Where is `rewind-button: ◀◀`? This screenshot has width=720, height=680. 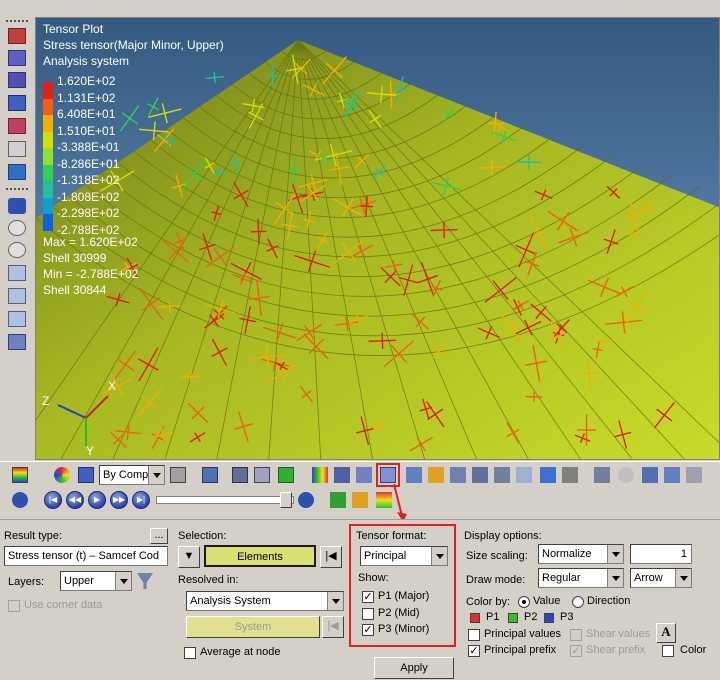
rewind-button: ◀◀ is located at coordinates (75, 500).